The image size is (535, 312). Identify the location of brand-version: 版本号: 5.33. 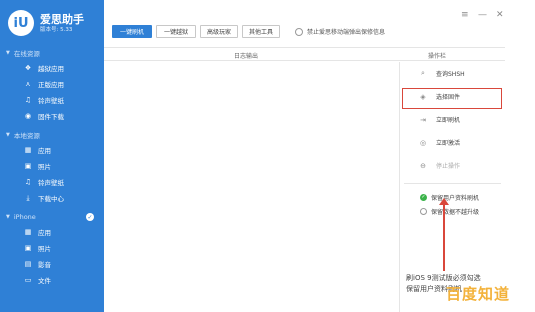
(56, 29).